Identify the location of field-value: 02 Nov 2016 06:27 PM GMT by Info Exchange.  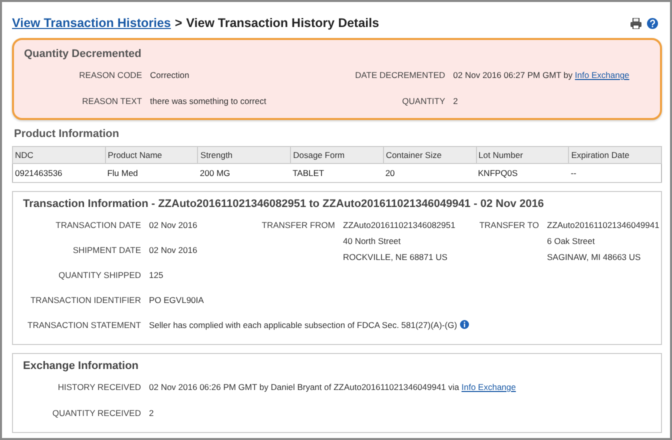
(541, 75).